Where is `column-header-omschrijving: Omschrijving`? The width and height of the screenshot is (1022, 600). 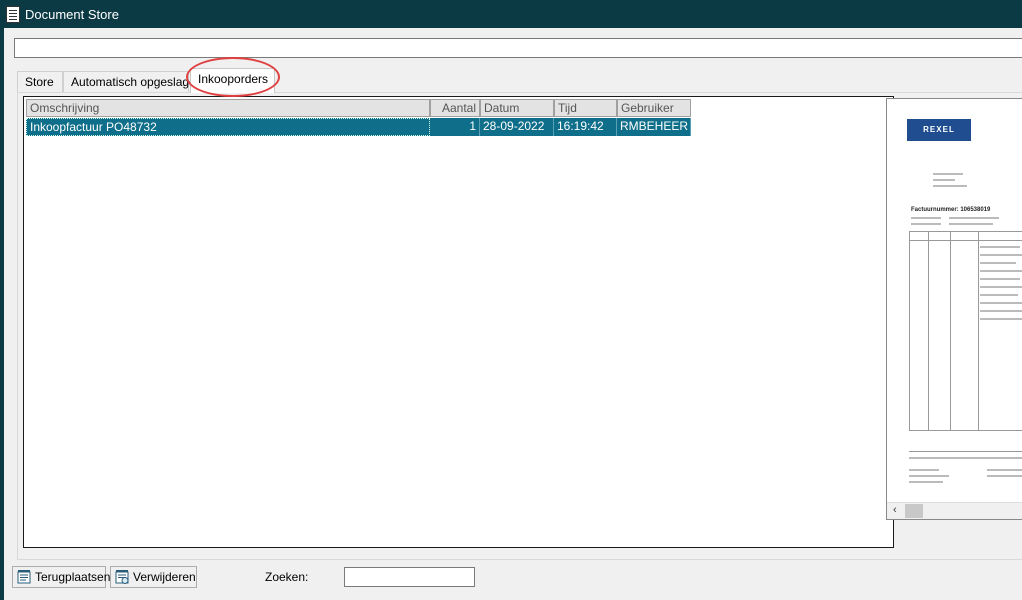 column-header-omschrijving: Omschrijving is located at coordinates (228, 108).